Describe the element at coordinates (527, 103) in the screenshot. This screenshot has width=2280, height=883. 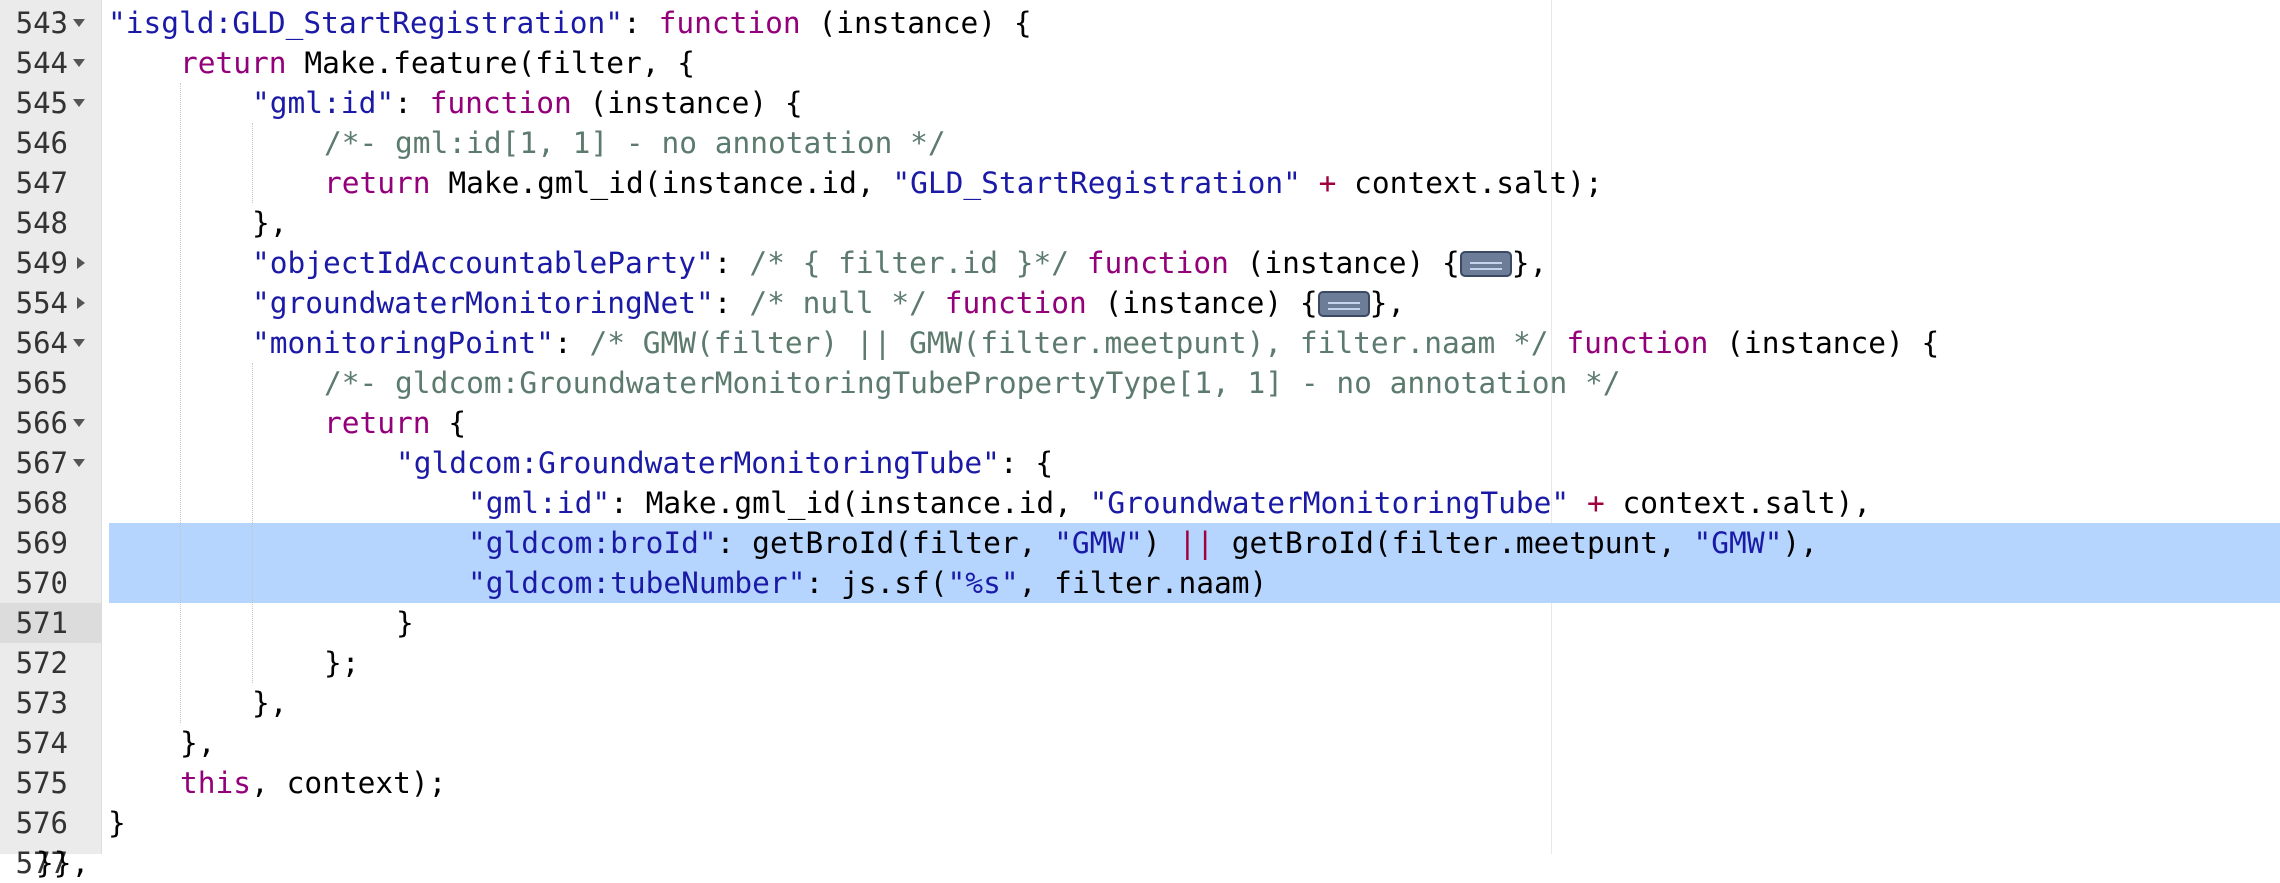
I see `code-text: "gml:id": function (instance) {` at that location.